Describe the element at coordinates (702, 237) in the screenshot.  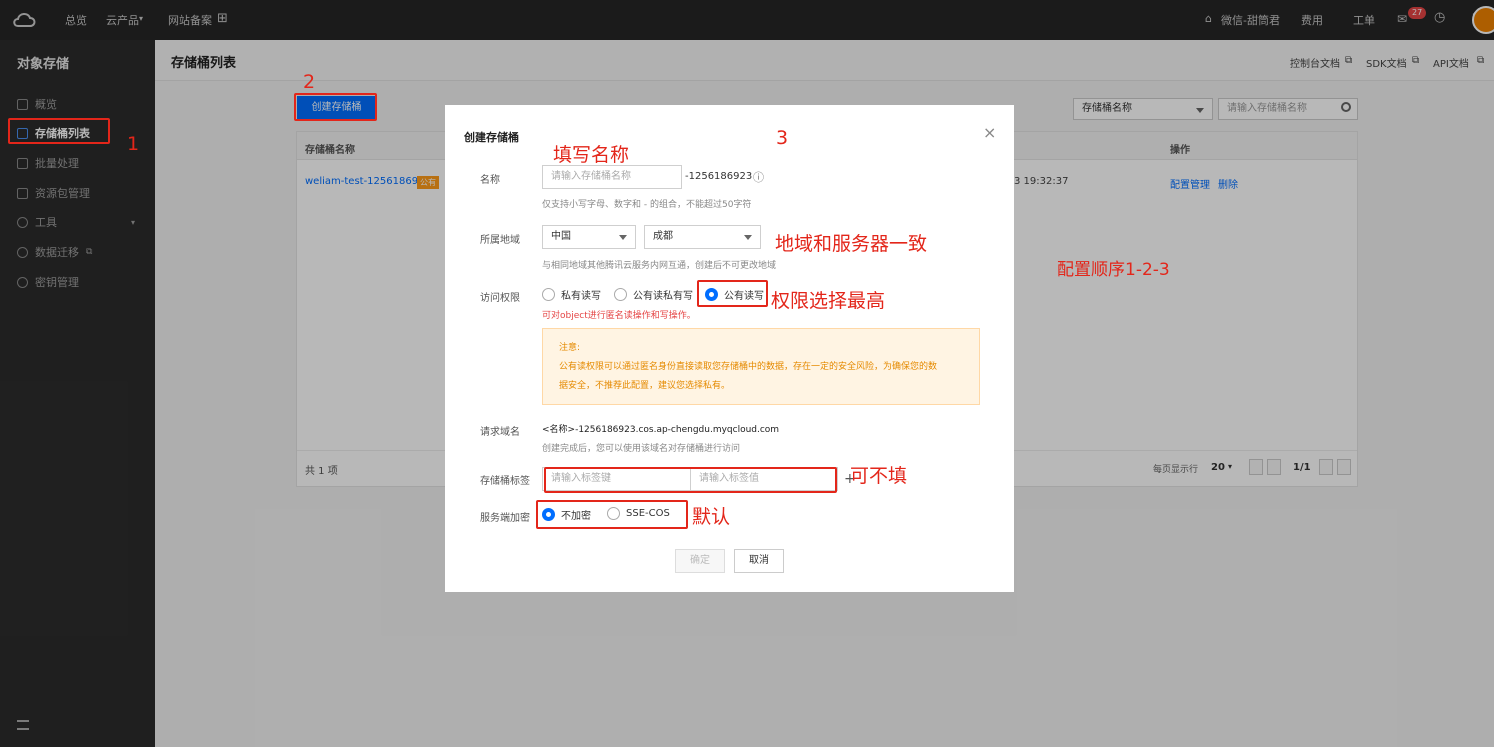
I see `region-city-select: 成都` at that location.